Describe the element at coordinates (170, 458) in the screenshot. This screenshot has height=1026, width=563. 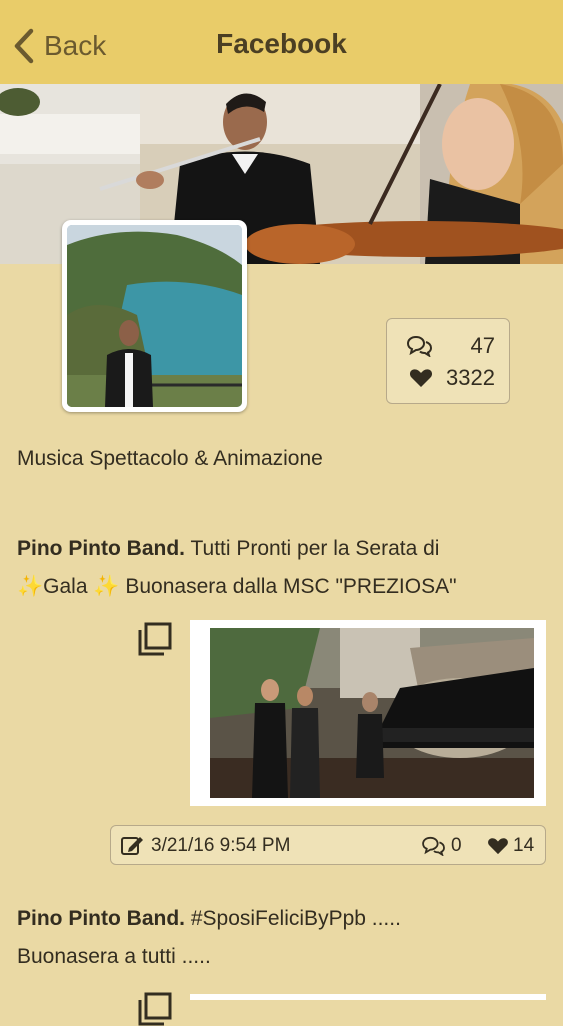
I see `page-category: Musica Spettacolo & Animazione` at that location.